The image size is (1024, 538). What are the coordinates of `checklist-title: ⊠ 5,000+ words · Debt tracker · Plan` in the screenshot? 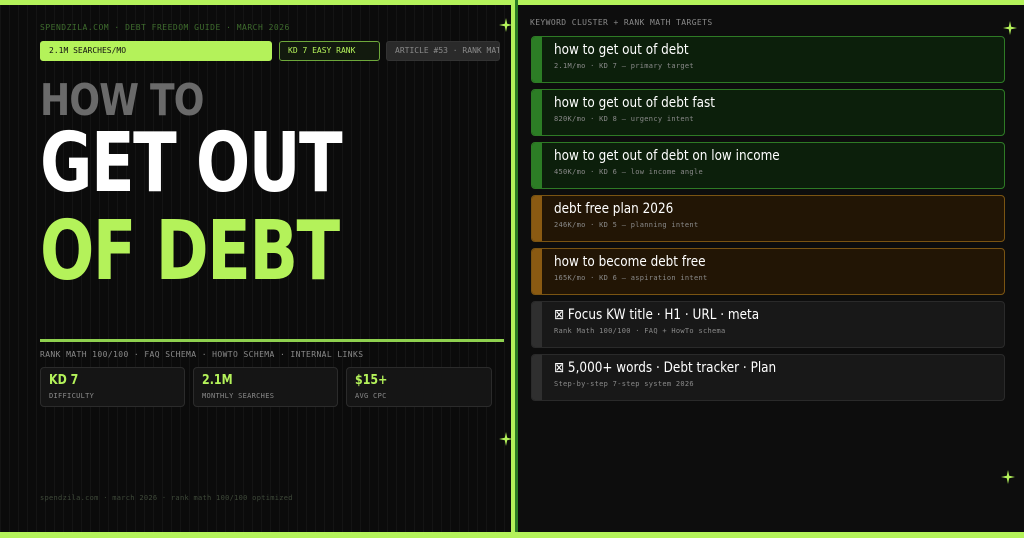 It's located at (665, 368).